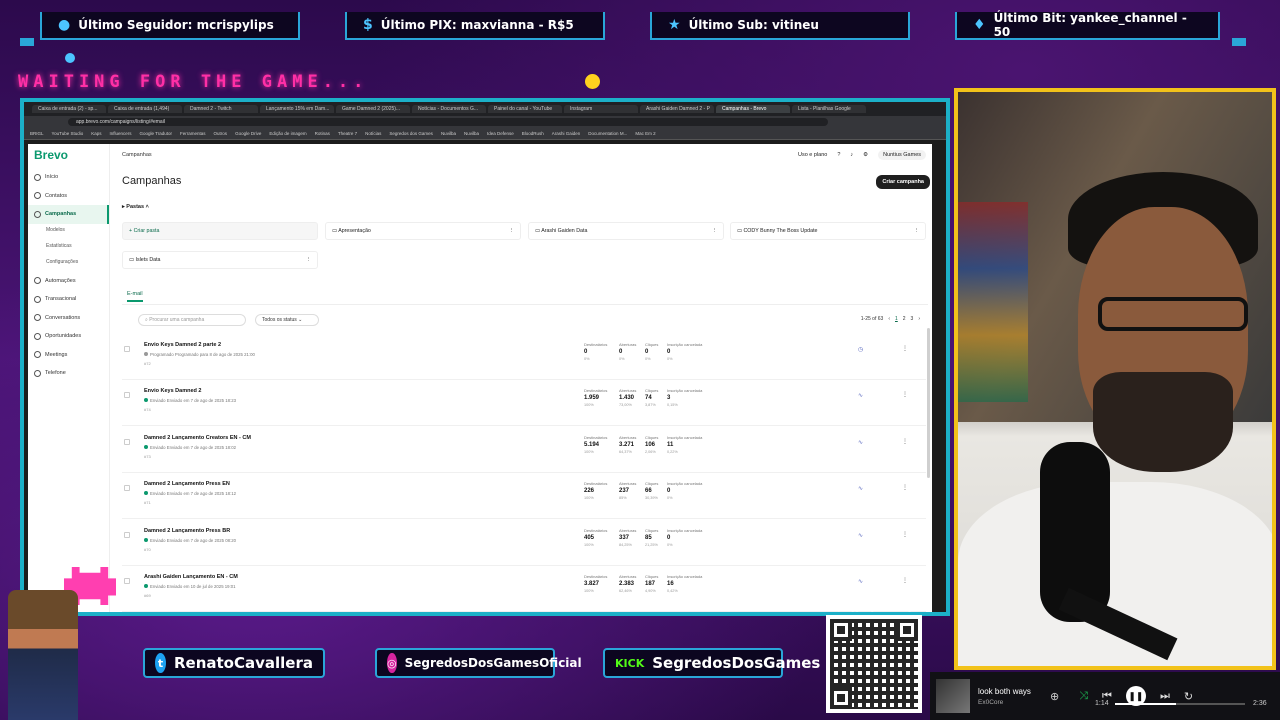  What do you see at coordinates (645, 133) in the screenshot?
I see `bookmark-item: Mac Em 2` at bounding box center [645, 133].